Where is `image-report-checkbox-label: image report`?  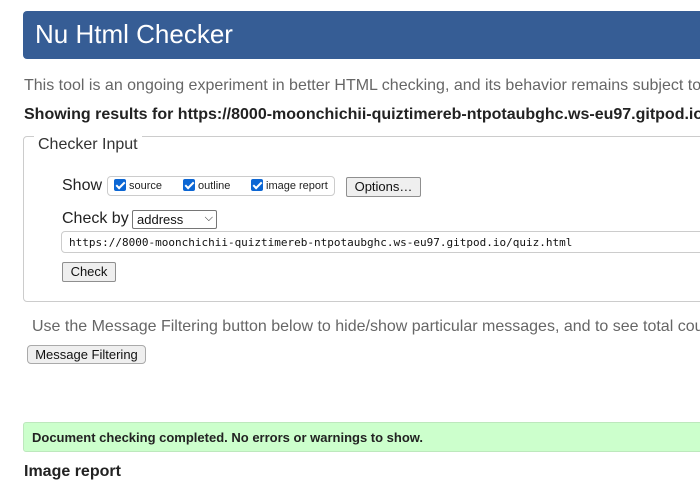 image-report-checkbox-label: image report is located at coordinates (297, 186).